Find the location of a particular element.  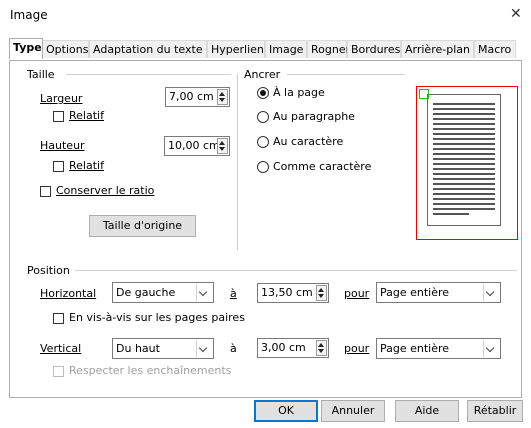

tab-background: Arrière-plan is located at coordinates (437, 49).